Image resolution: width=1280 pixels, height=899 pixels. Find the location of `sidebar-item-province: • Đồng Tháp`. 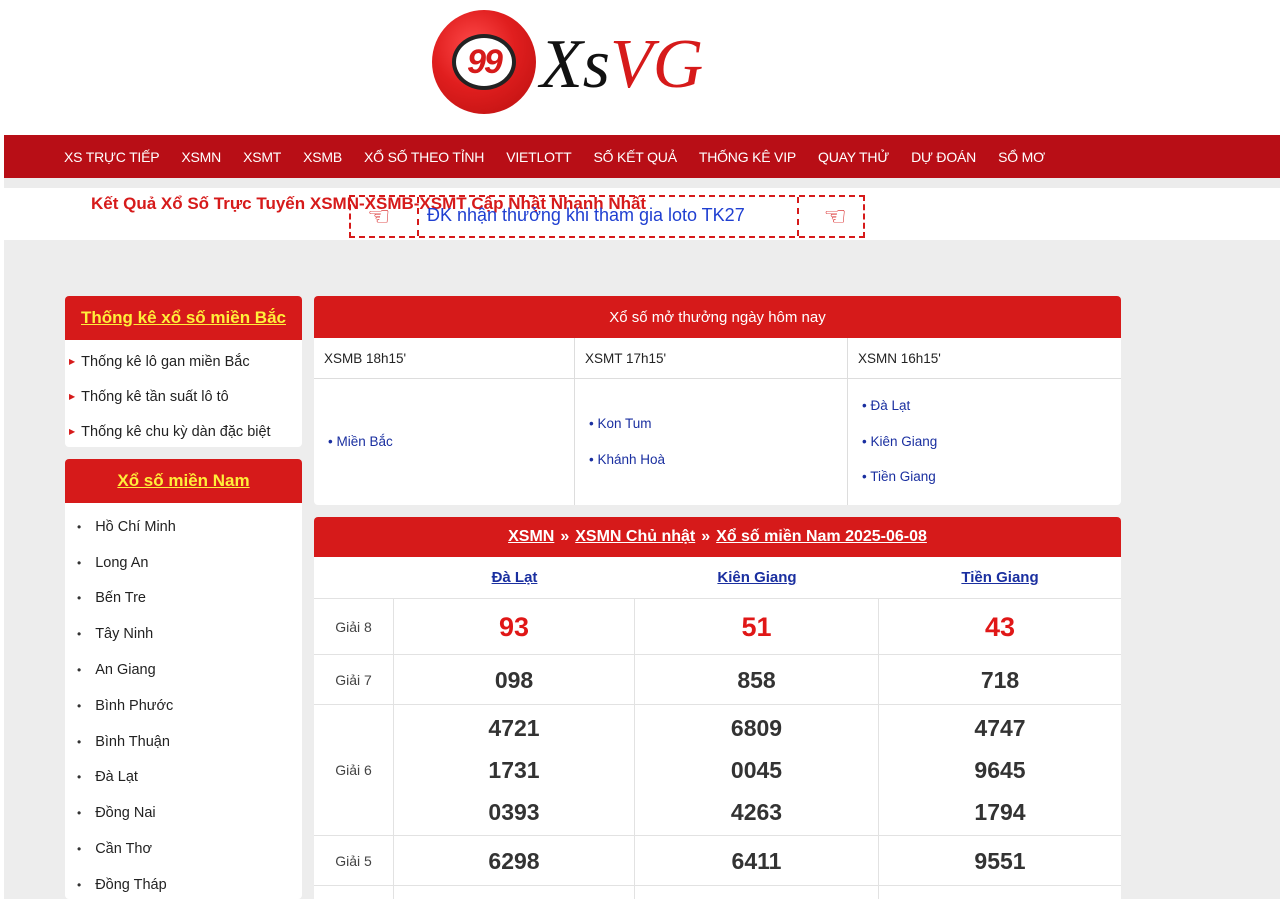

sidebar-item-province: • Đồng Tháp is located at coordinates (183, 883).